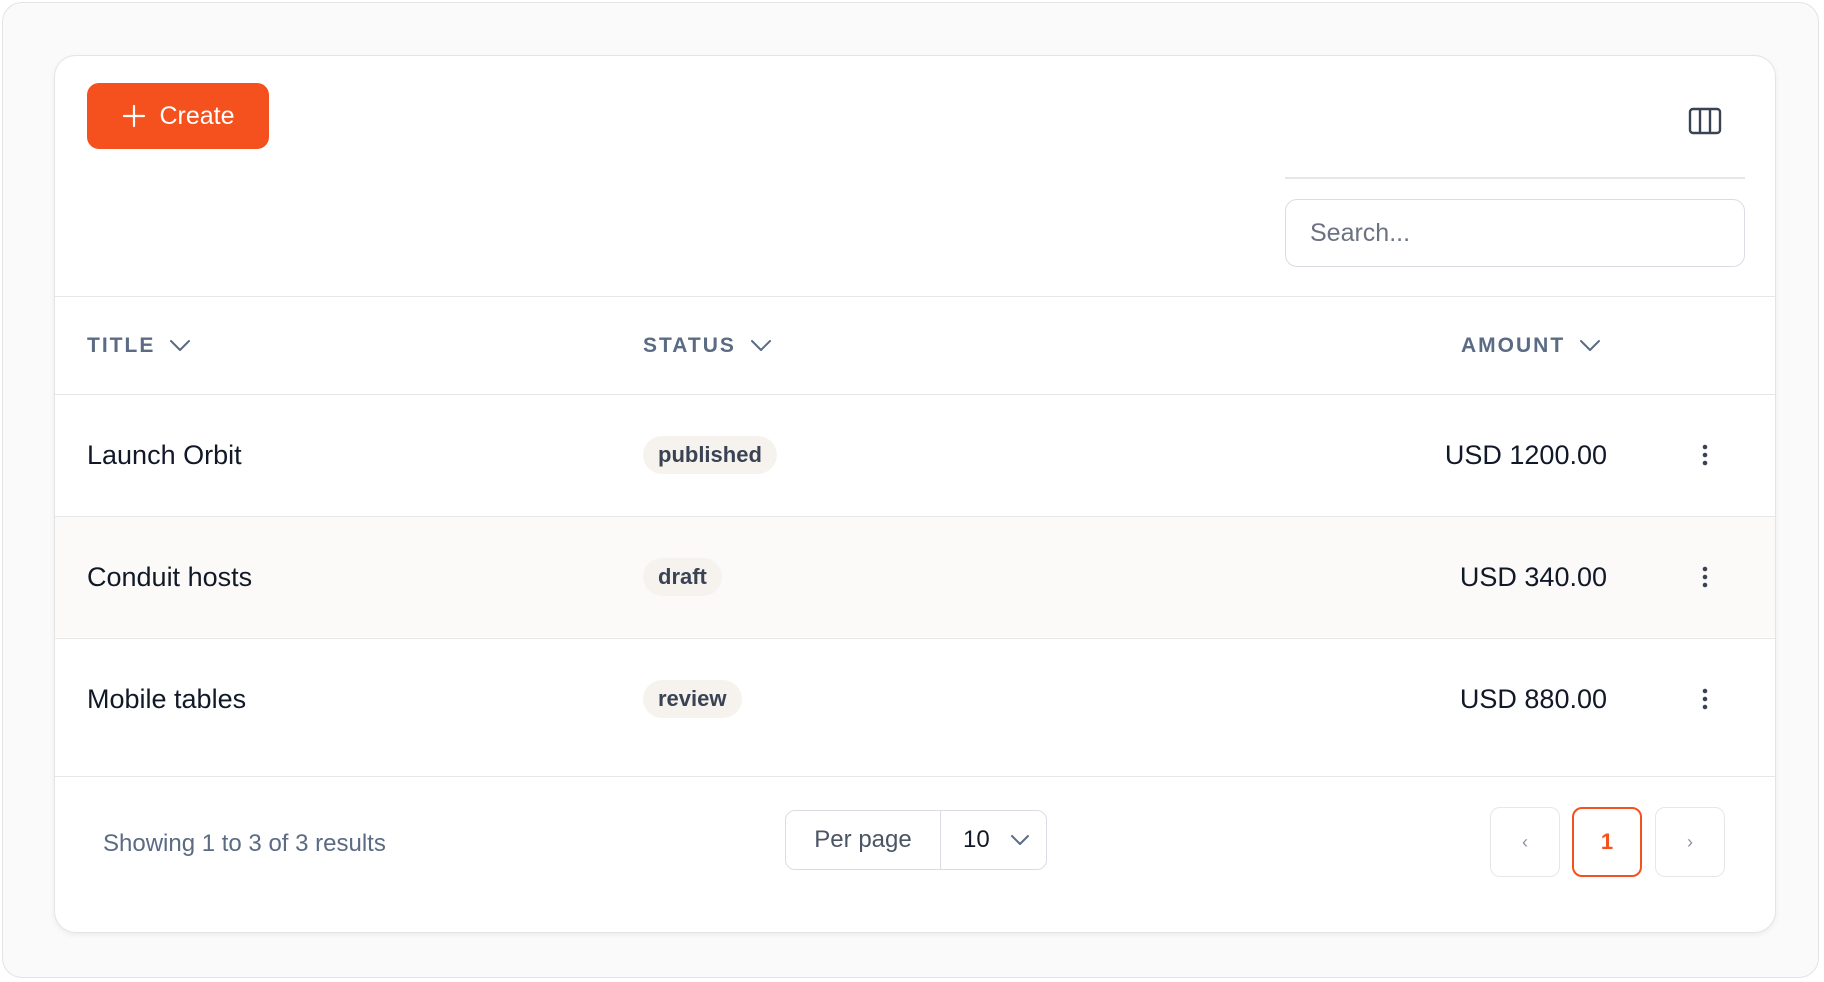 This screenshot has height=982, width=1824. Describe the element at coordinates (1533, 699) in the screenshot. I see `row-amount: USD 880.00` at that location.